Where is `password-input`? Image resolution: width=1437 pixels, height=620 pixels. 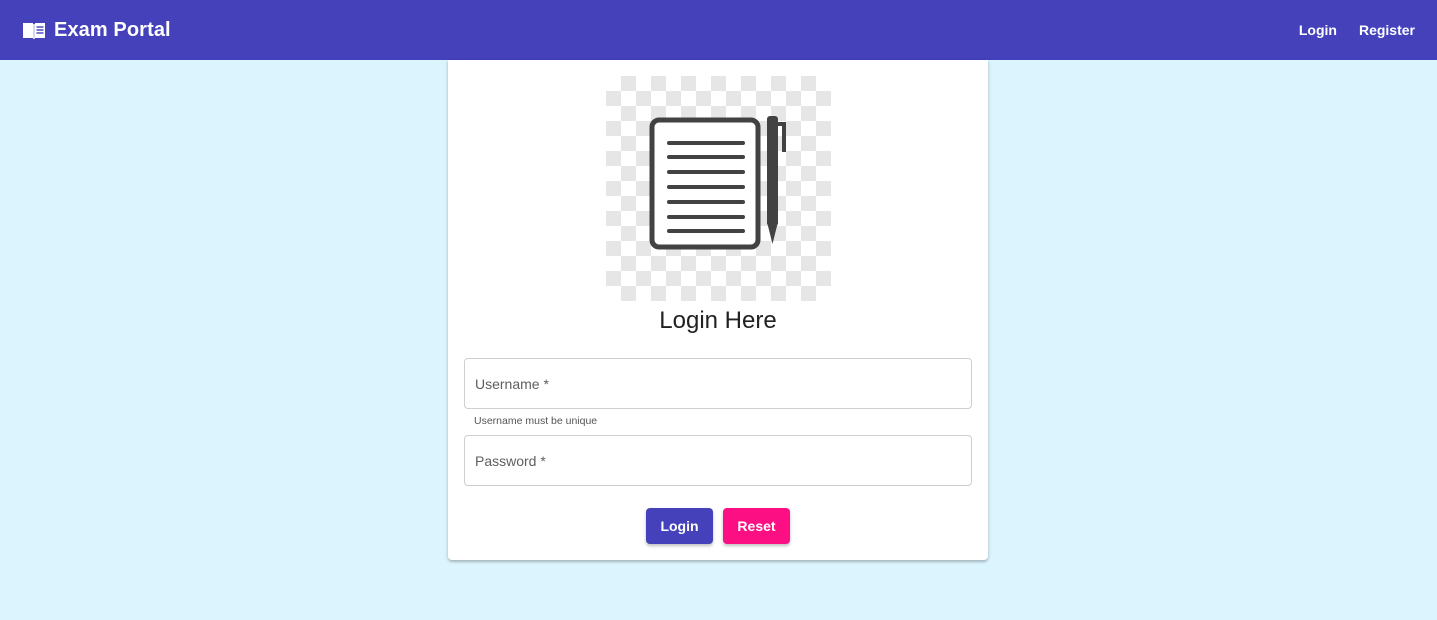
password-input is located at coordinates (718, 460).